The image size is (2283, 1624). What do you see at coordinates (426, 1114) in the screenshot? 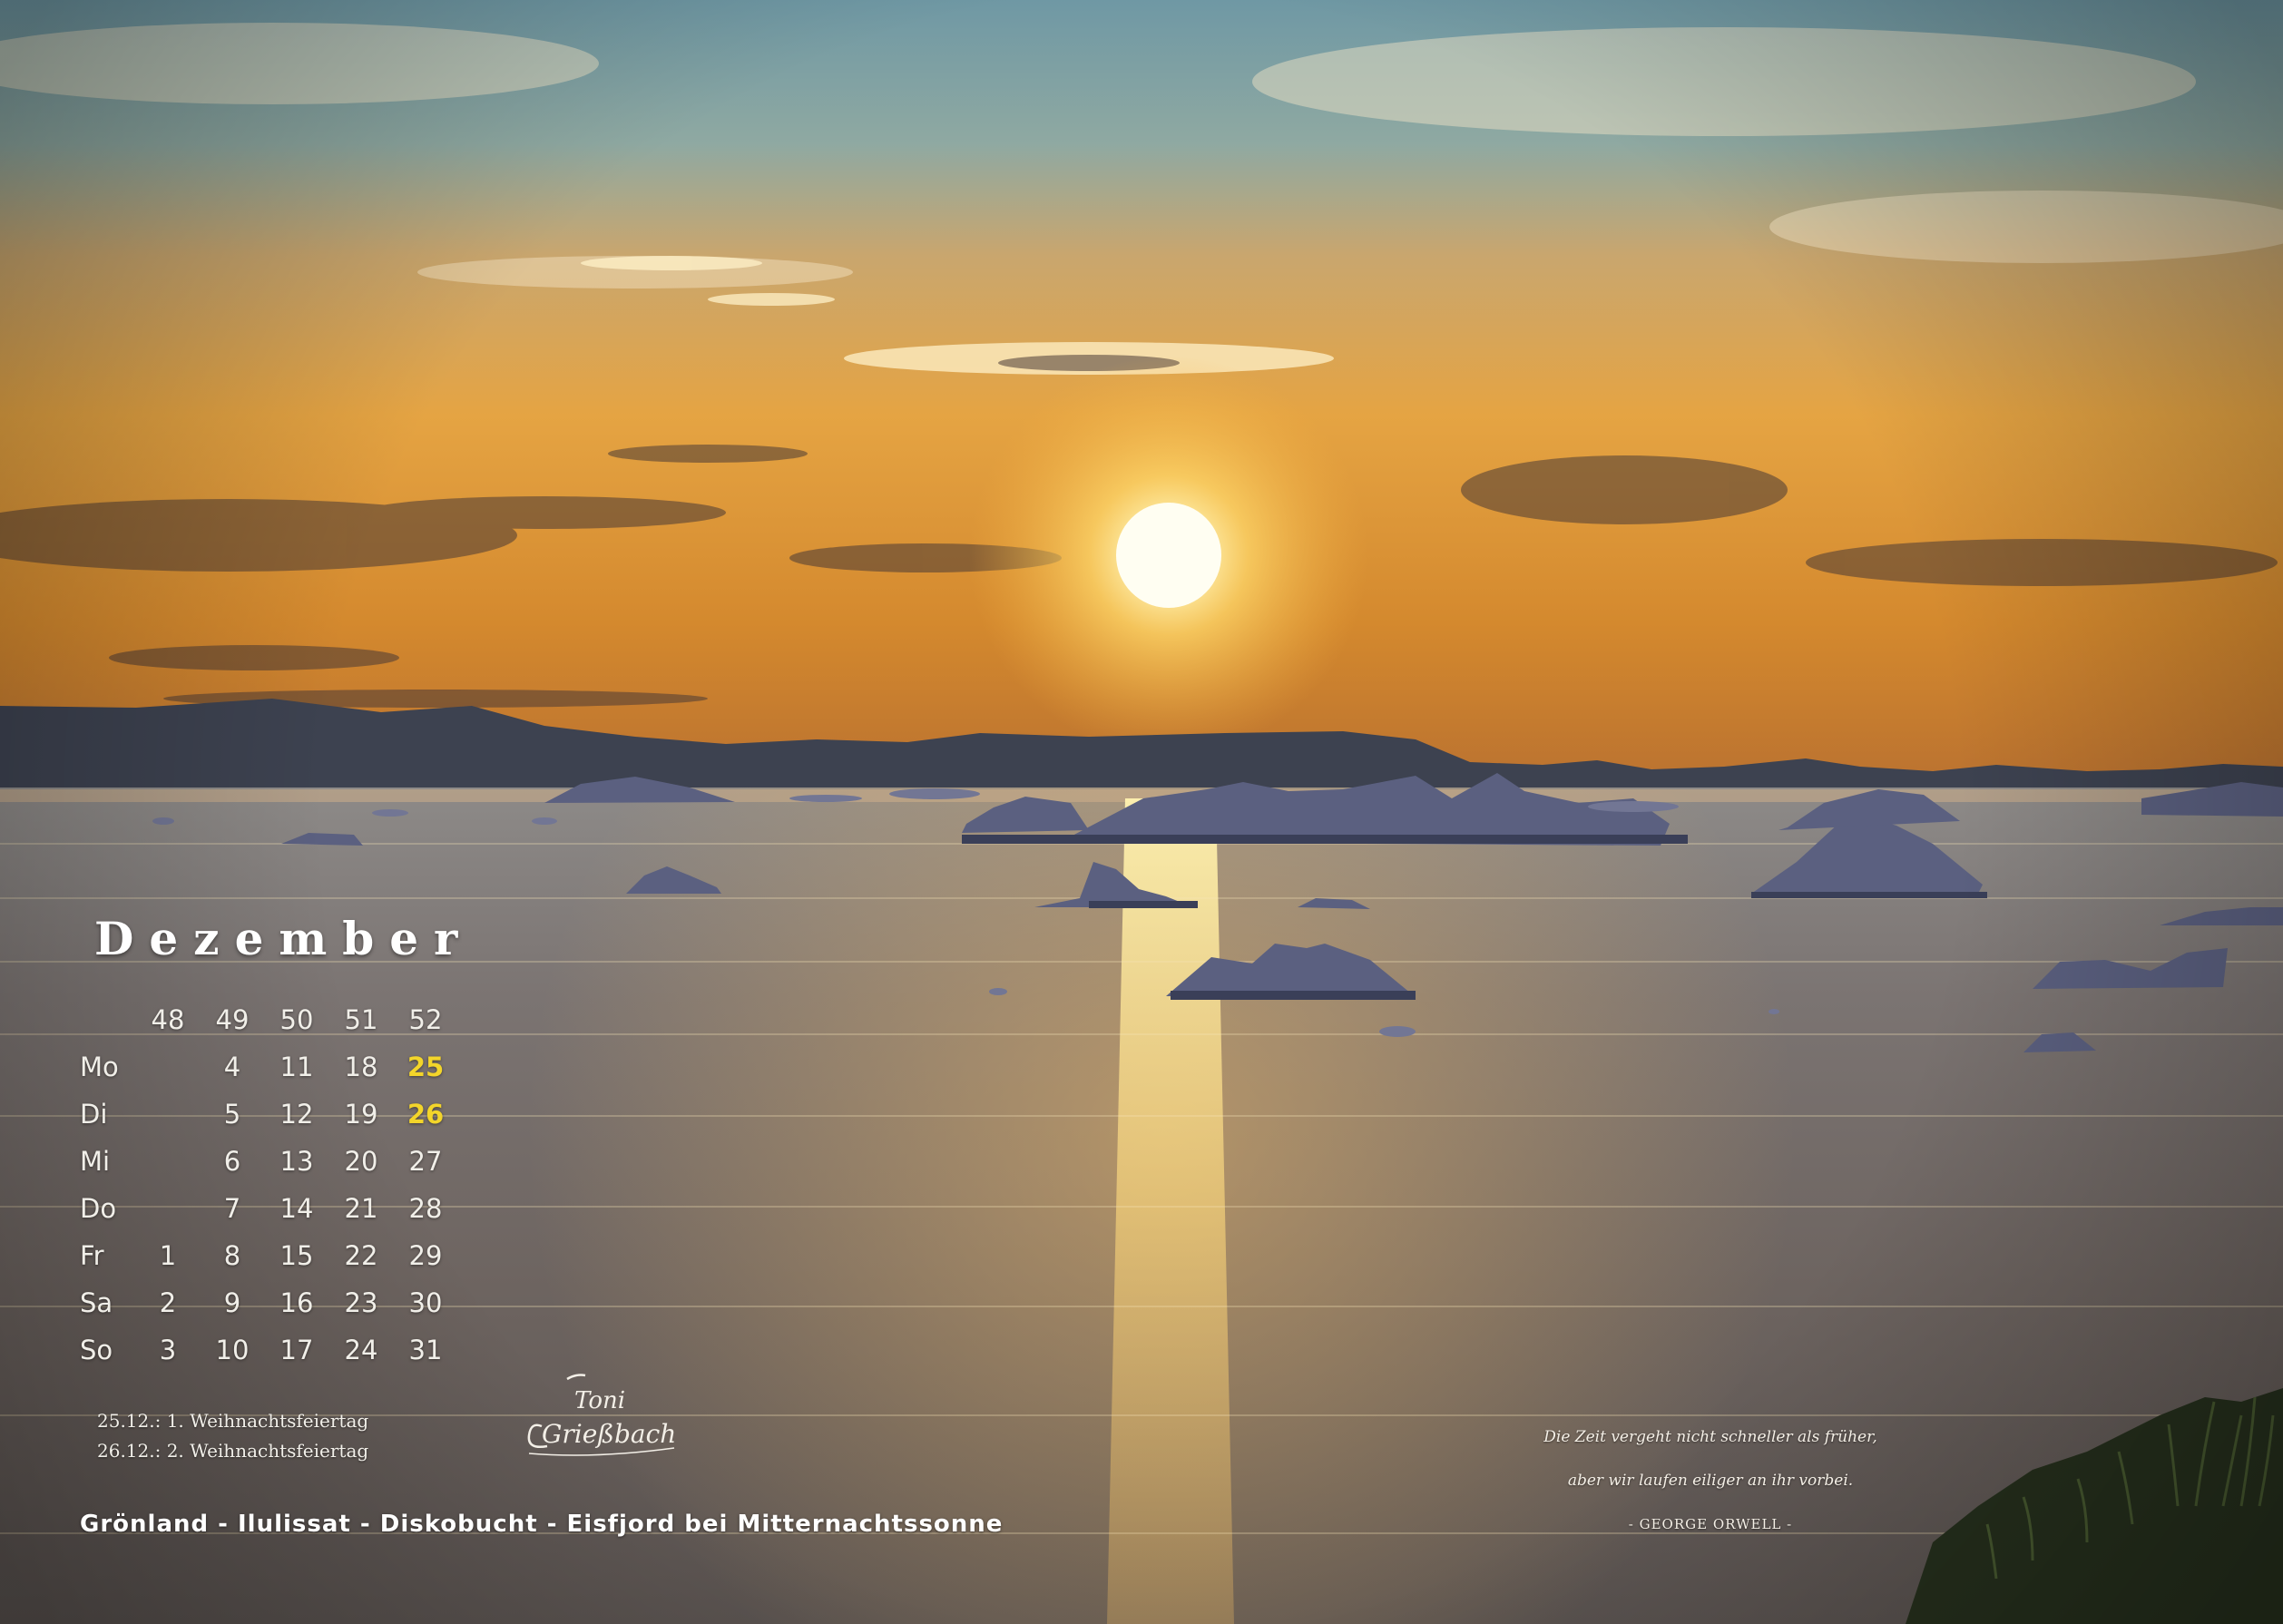
I see `holiday-date: 26` at bounding box center [426, 1114].